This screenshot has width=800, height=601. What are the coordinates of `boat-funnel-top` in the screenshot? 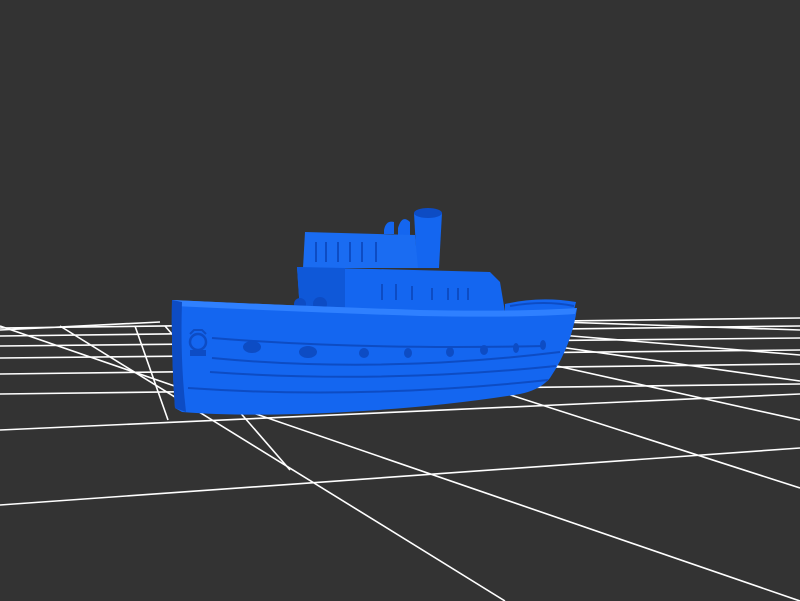 It's located at (428, 213).